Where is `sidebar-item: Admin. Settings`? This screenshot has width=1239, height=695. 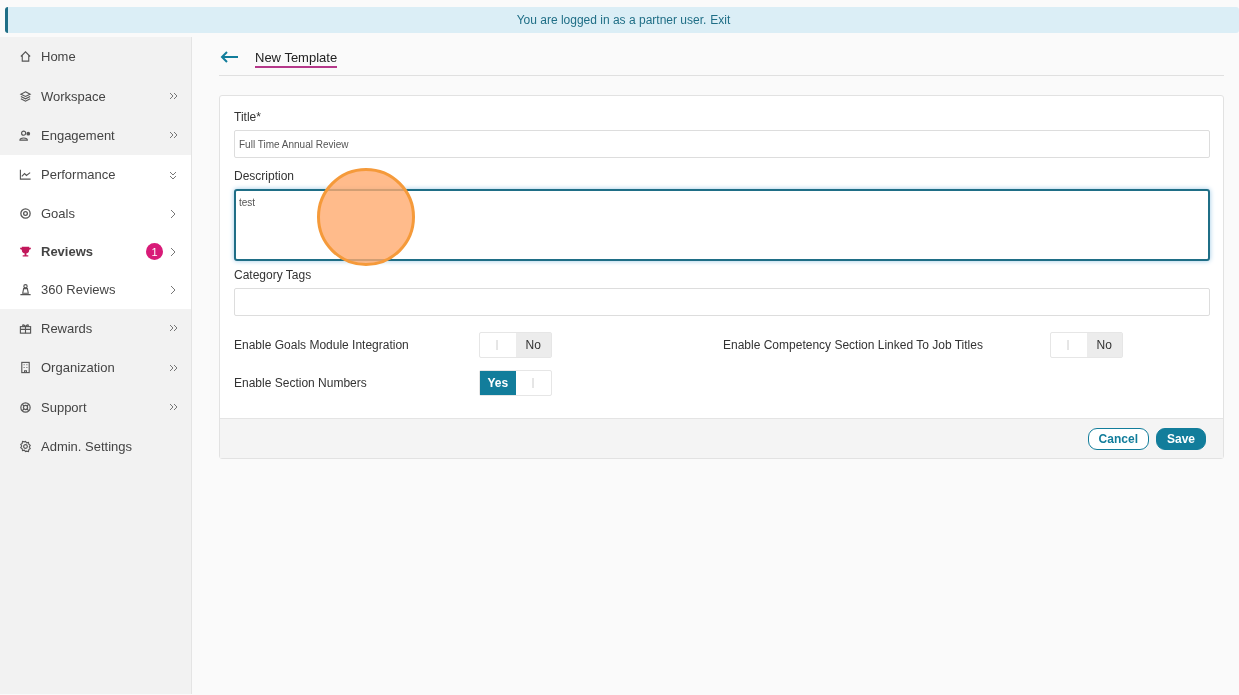
sidebar-item: Admin. Settings is located at coordinates (95, 446).